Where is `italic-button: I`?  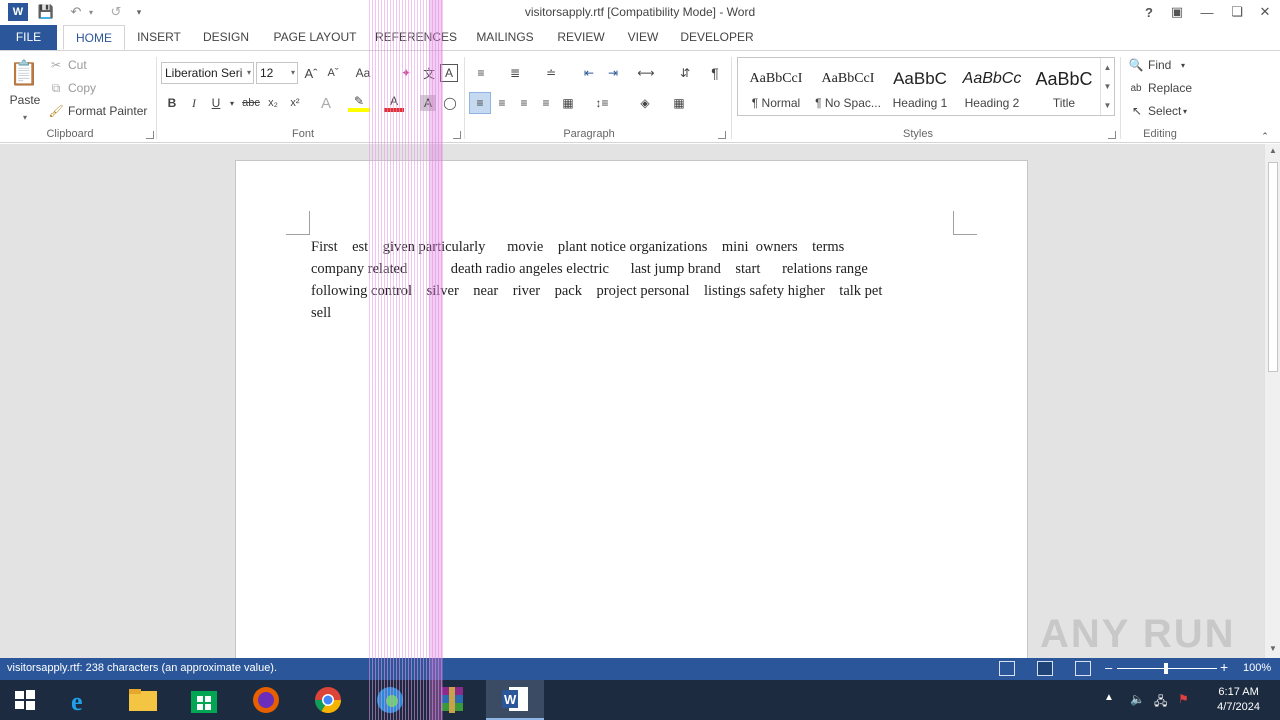 italic-button: I is located at coordinates (194, 103).